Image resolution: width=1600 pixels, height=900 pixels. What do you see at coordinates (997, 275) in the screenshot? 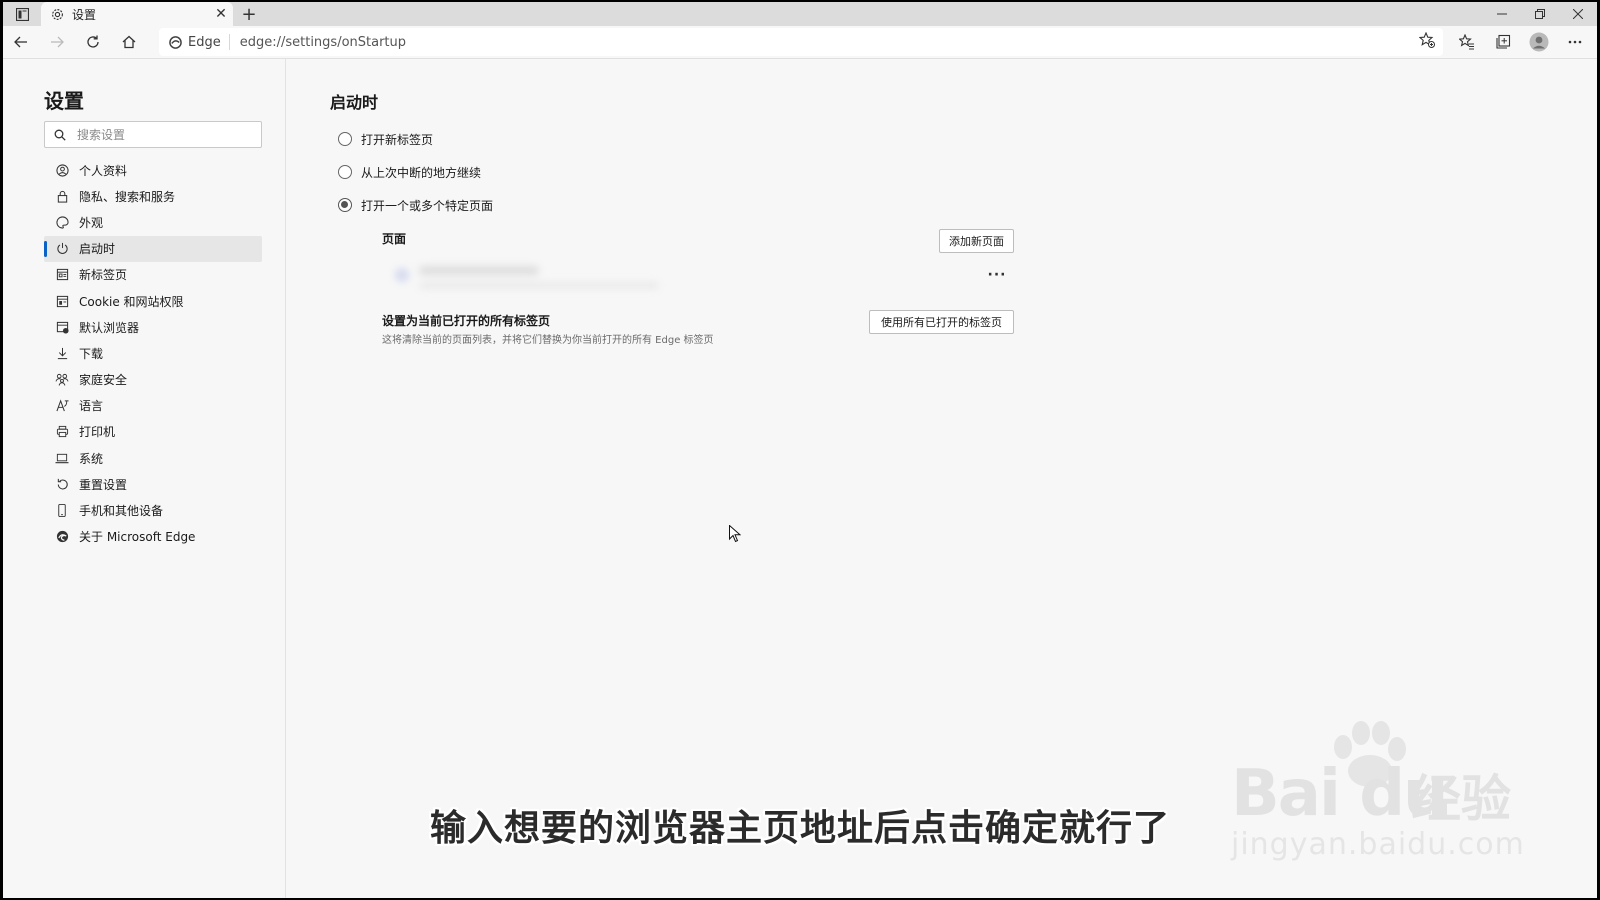
I see `page-more-options-button: ···` at bounding box center [997, 275].